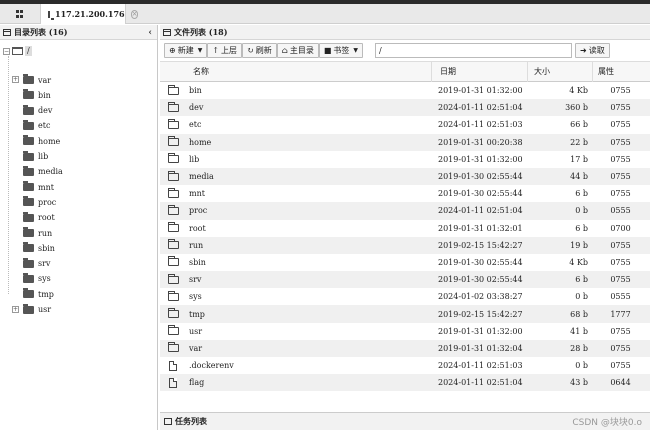 The width and height of the screenshot is (650, 430). What do you see at coordinates (405, 383) in the screenshot?
I see `table-row: flag 2024-01-11 02:51:04 43 b 0644` at bounding box center [405, 383].